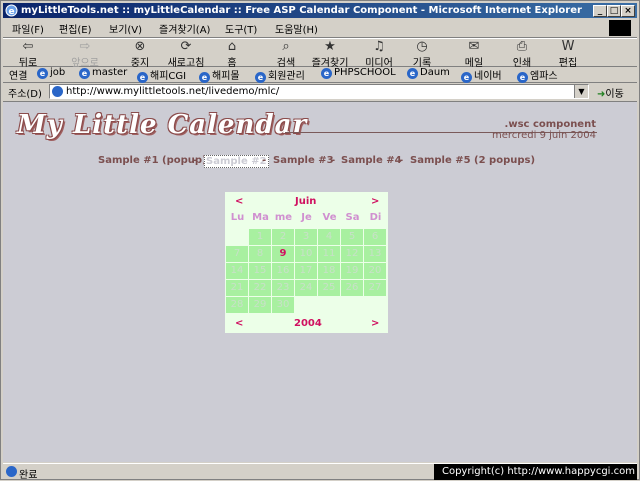 The image size is (640, 481). I want to click on link-job: e job, so click(51, 73).